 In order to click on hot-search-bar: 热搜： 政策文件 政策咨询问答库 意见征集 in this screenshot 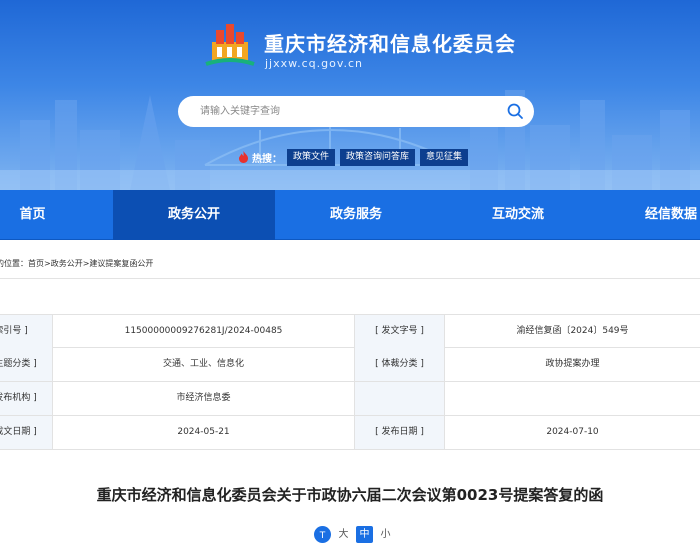, I will do `click(353, 157)`.